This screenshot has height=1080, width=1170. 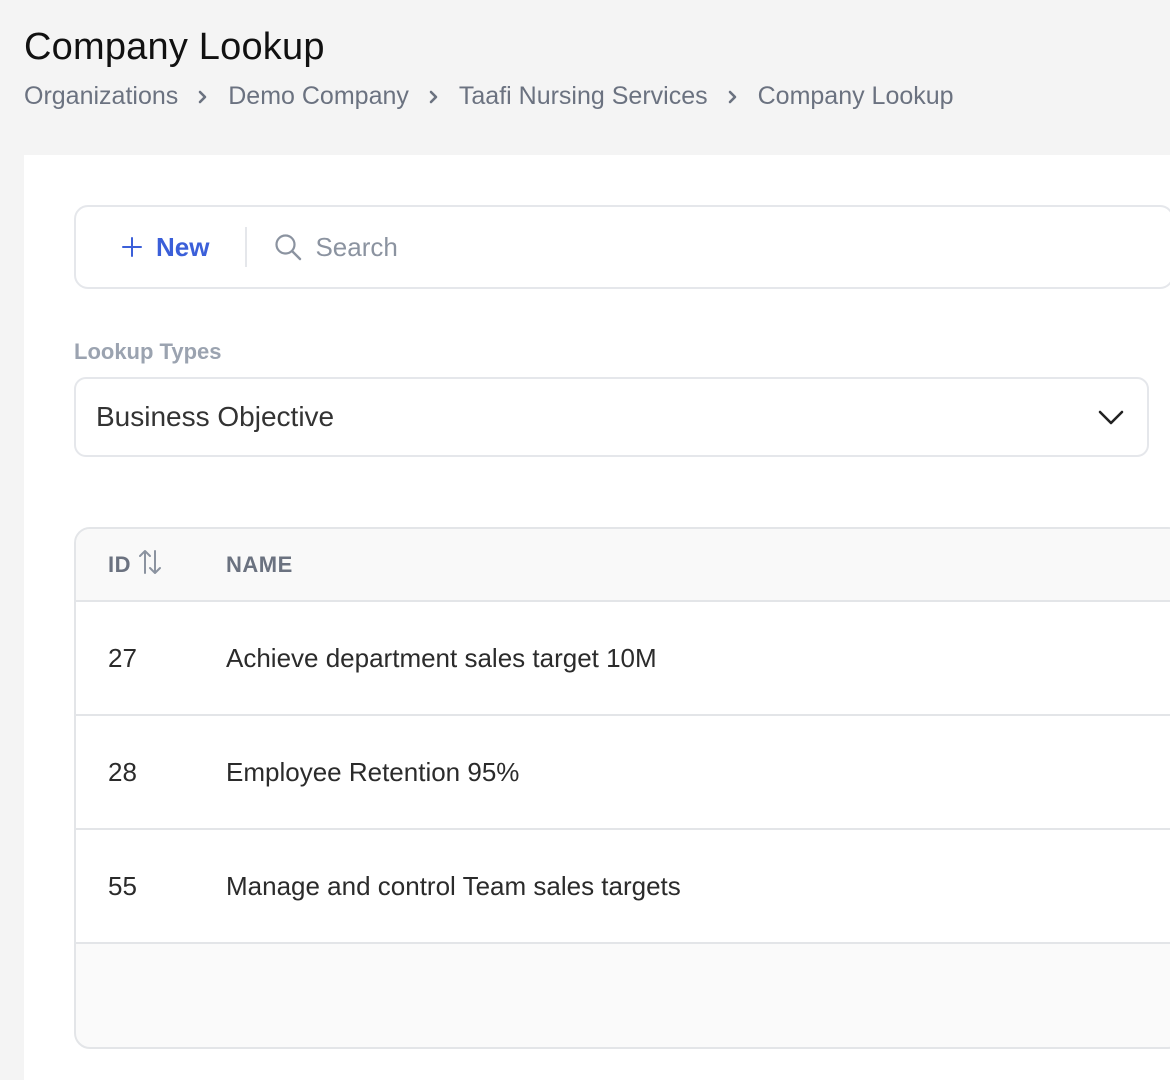 I want to click on column-header-name: NAME, so click(x=259, y=564).